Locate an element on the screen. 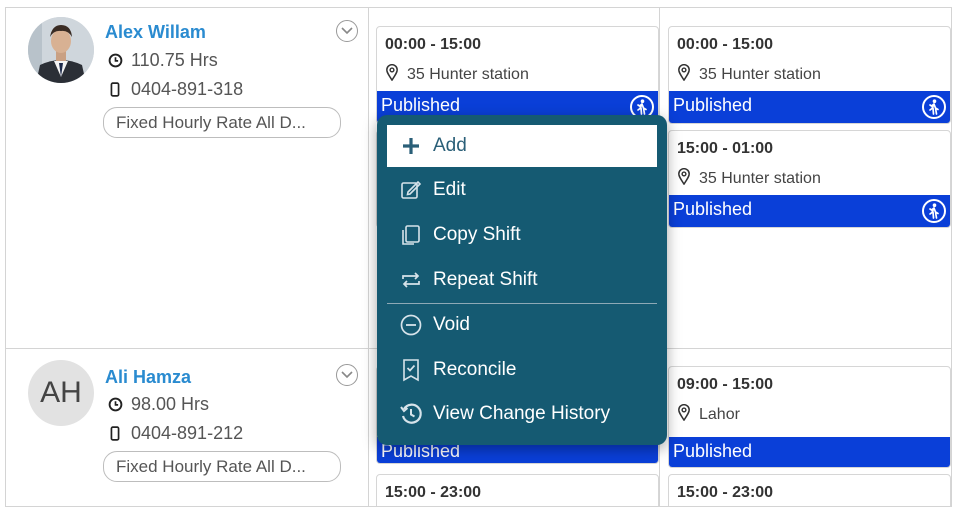 This screenshot has width=957, height=510. repeat-icon is located at coordinates (411, 280).